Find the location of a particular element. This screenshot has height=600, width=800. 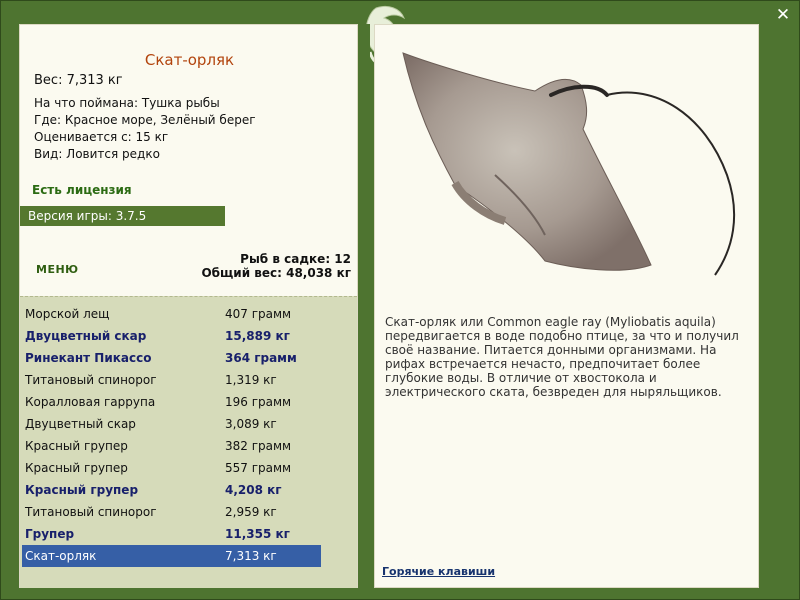

fish-type: Вид: Ловится редко is located at coordinates (97, 154).